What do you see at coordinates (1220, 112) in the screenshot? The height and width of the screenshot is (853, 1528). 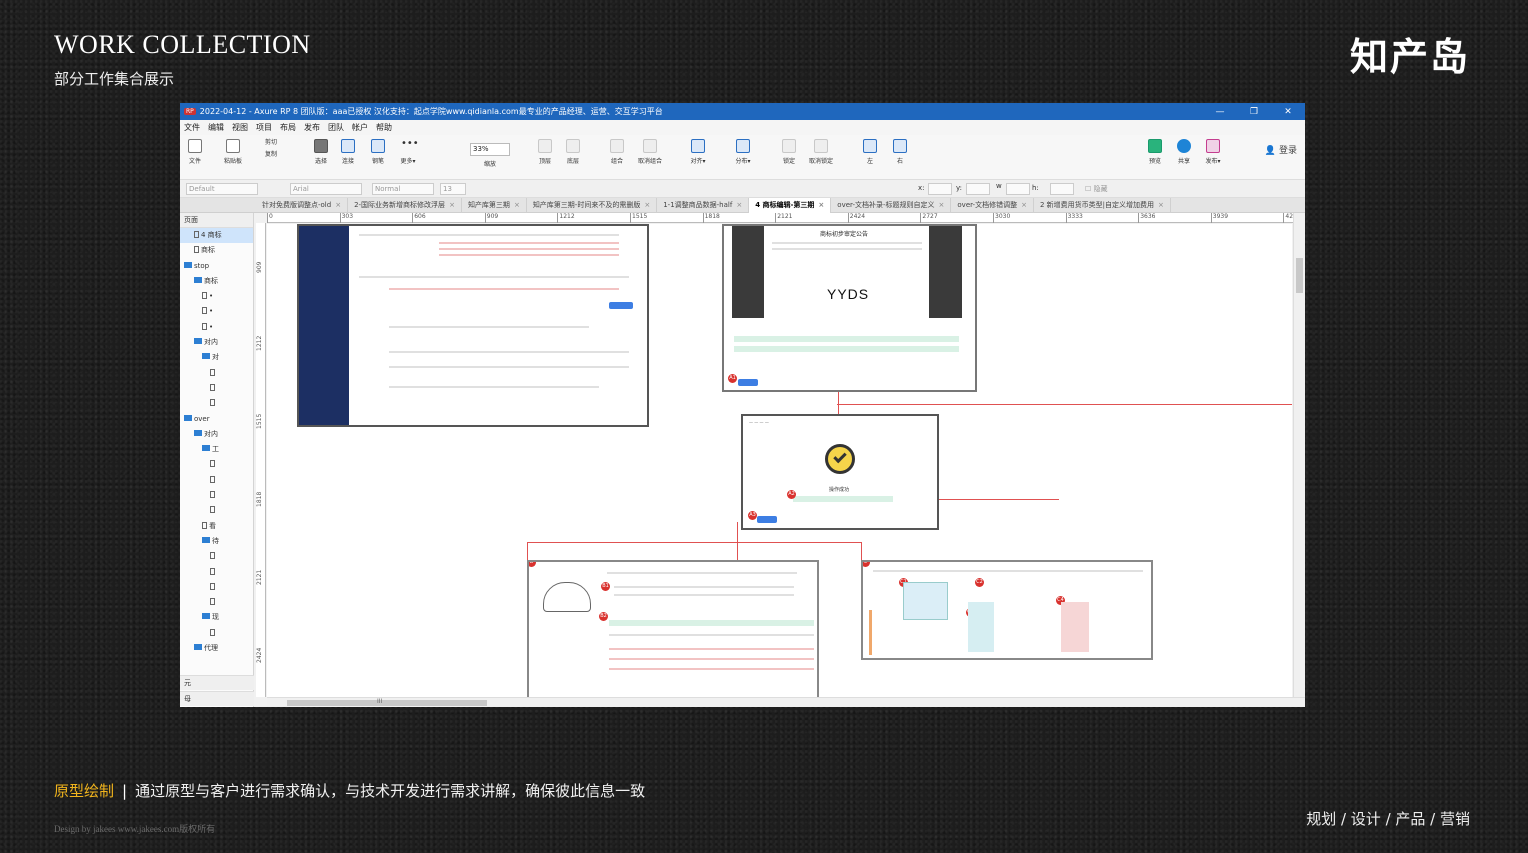 I see `minimize-button: —` at bounding box center [1220, 112].